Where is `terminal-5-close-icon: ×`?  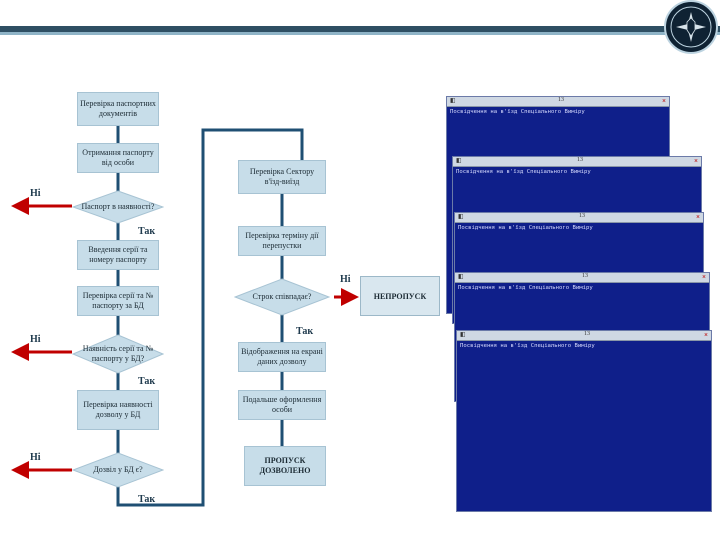 terminal-5-close-icon: × is located at coordinates (706, 335).